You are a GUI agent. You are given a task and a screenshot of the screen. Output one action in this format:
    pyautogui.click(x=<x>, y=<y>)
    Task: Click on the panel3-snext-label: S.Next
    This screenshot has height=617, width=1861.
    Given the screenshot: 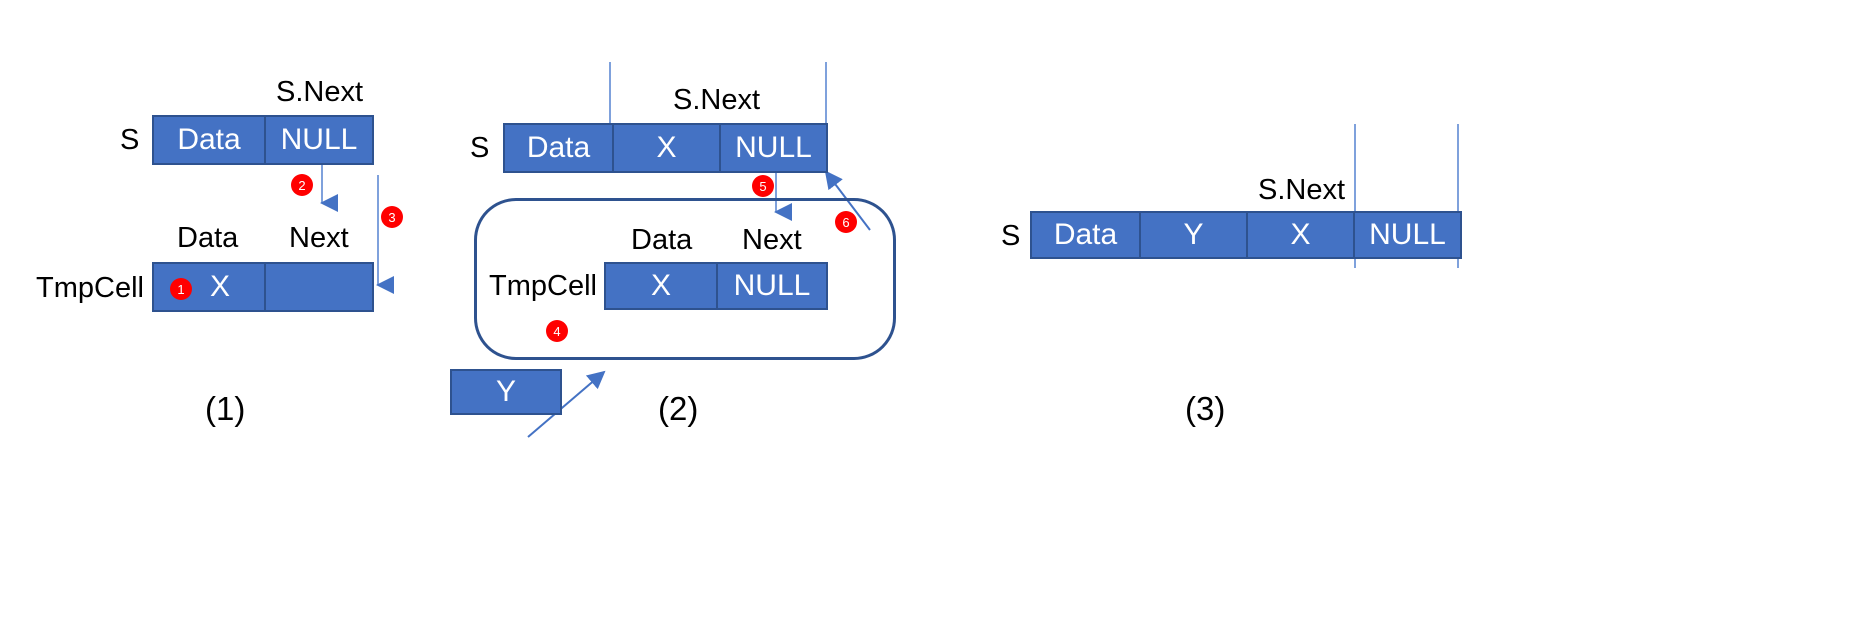 What is the action you would take?
    pyautogui.click(x=1302, y=190)
    